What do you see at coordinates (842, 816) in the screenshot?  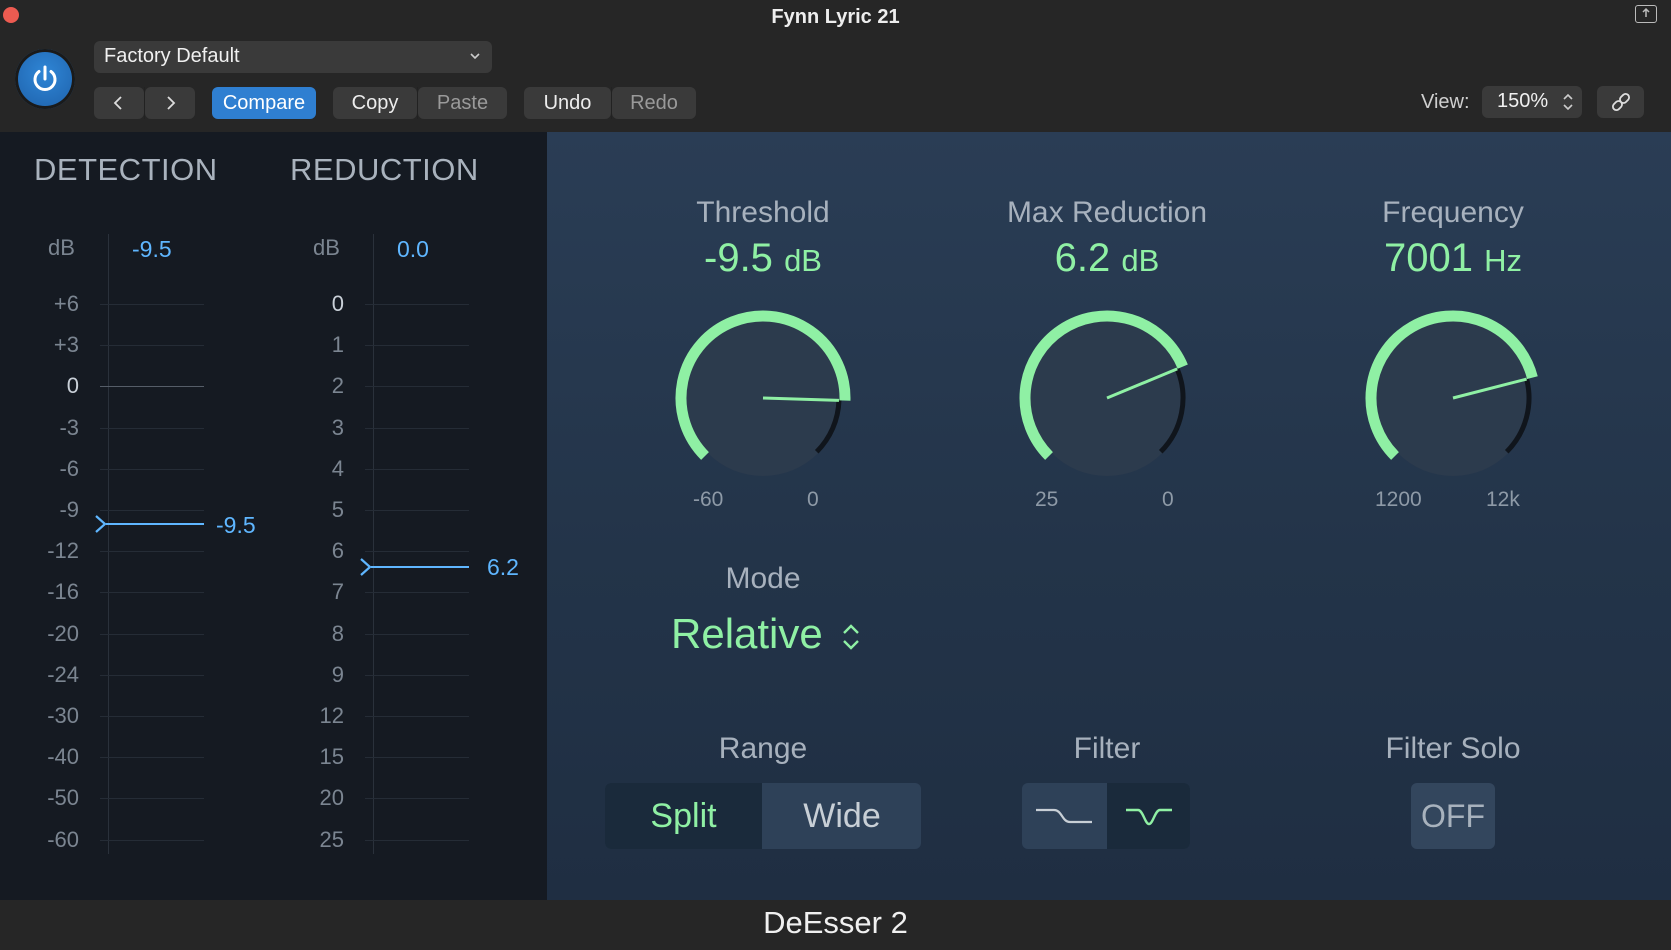 I see `range-wide-button: Wide` at bounding box center [842, 816].